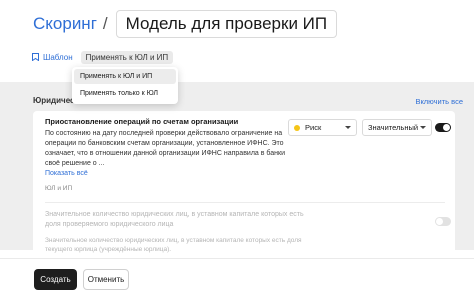 This screenshot has height=301, width=474. I want to click on cancel-button: Отменить, so click(106, 279).